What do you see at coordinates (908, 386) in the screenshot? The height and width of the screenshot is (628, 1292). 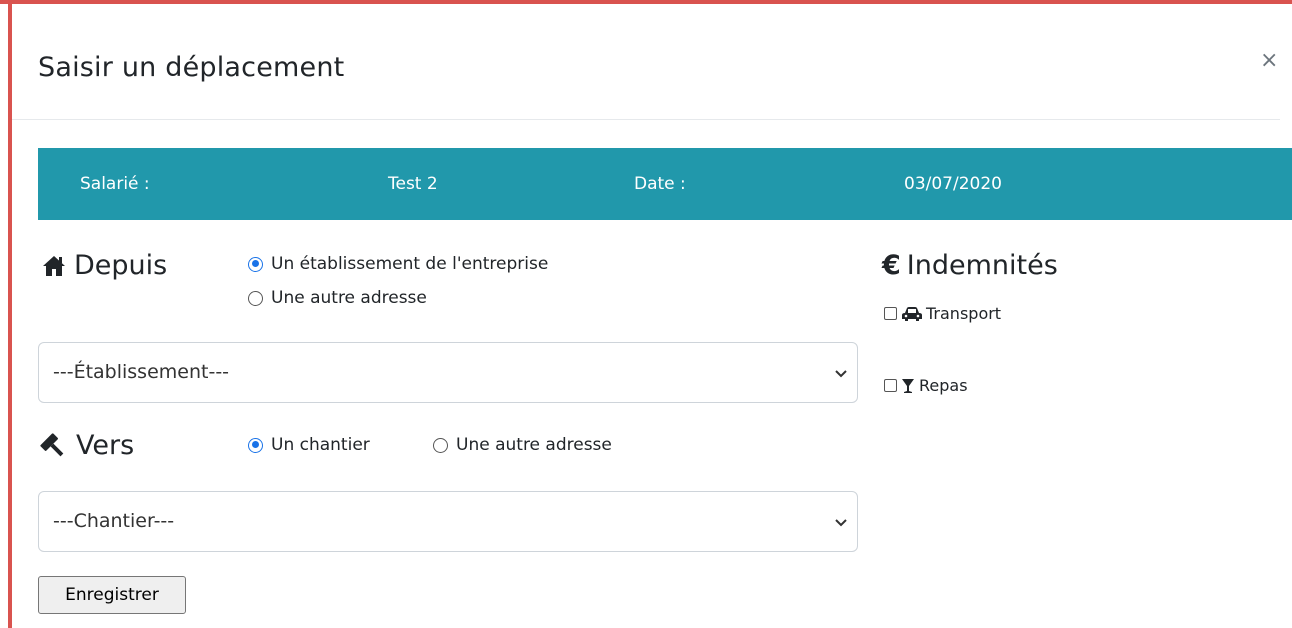 I see `cocktail-icon` at bounding box center [908, 386].